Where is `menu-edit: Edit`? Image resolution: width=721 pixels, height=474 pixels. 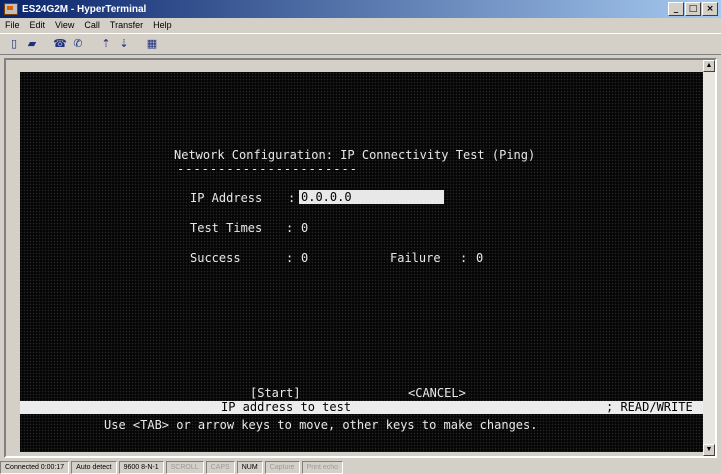
menu-edit: Edit is located at coordinates (38, 25).